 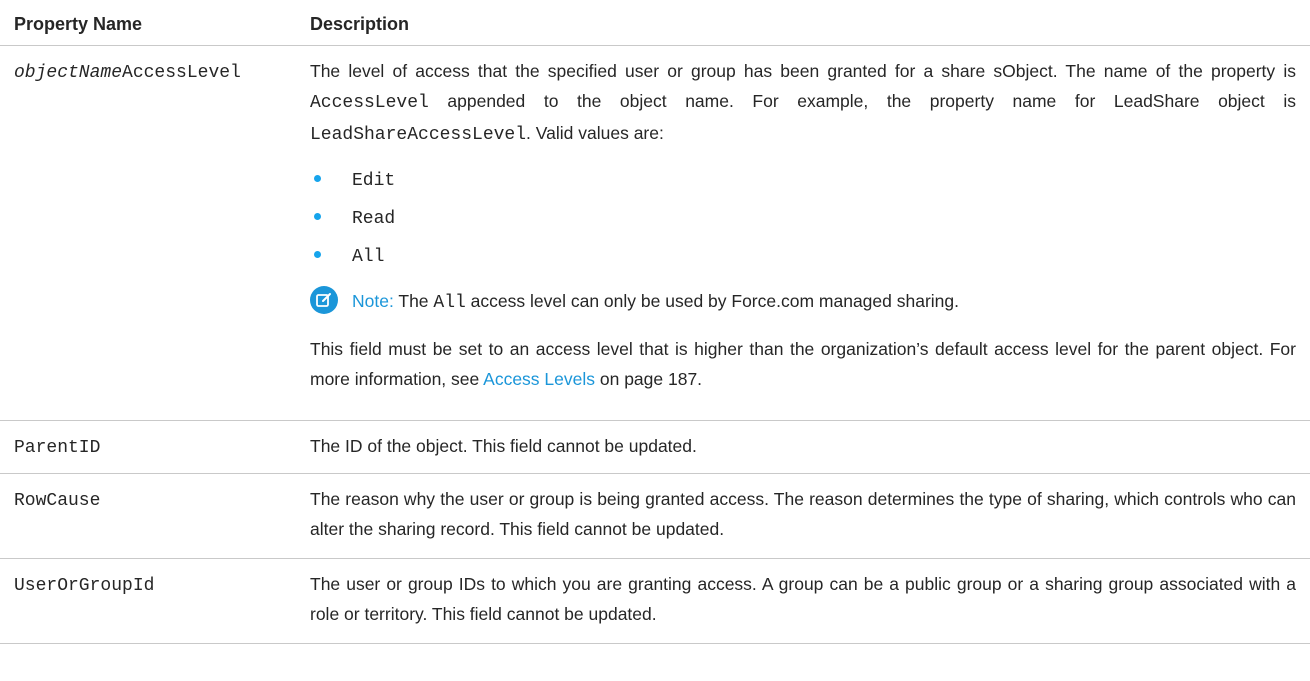 I want to click on list-item: All, so click(x=803, y=255).